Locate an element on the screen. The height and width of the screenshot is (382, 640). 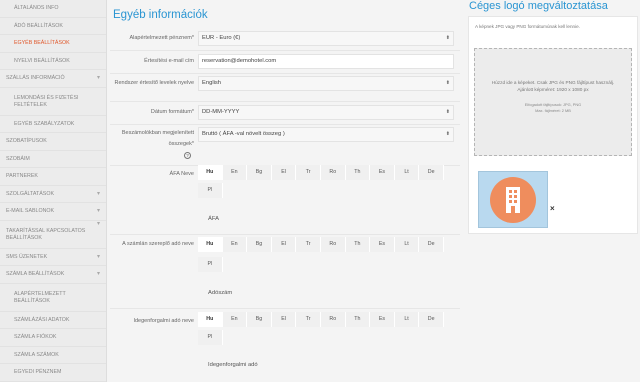
sidebar-item: Általános info is located at coordinates (53, 9).